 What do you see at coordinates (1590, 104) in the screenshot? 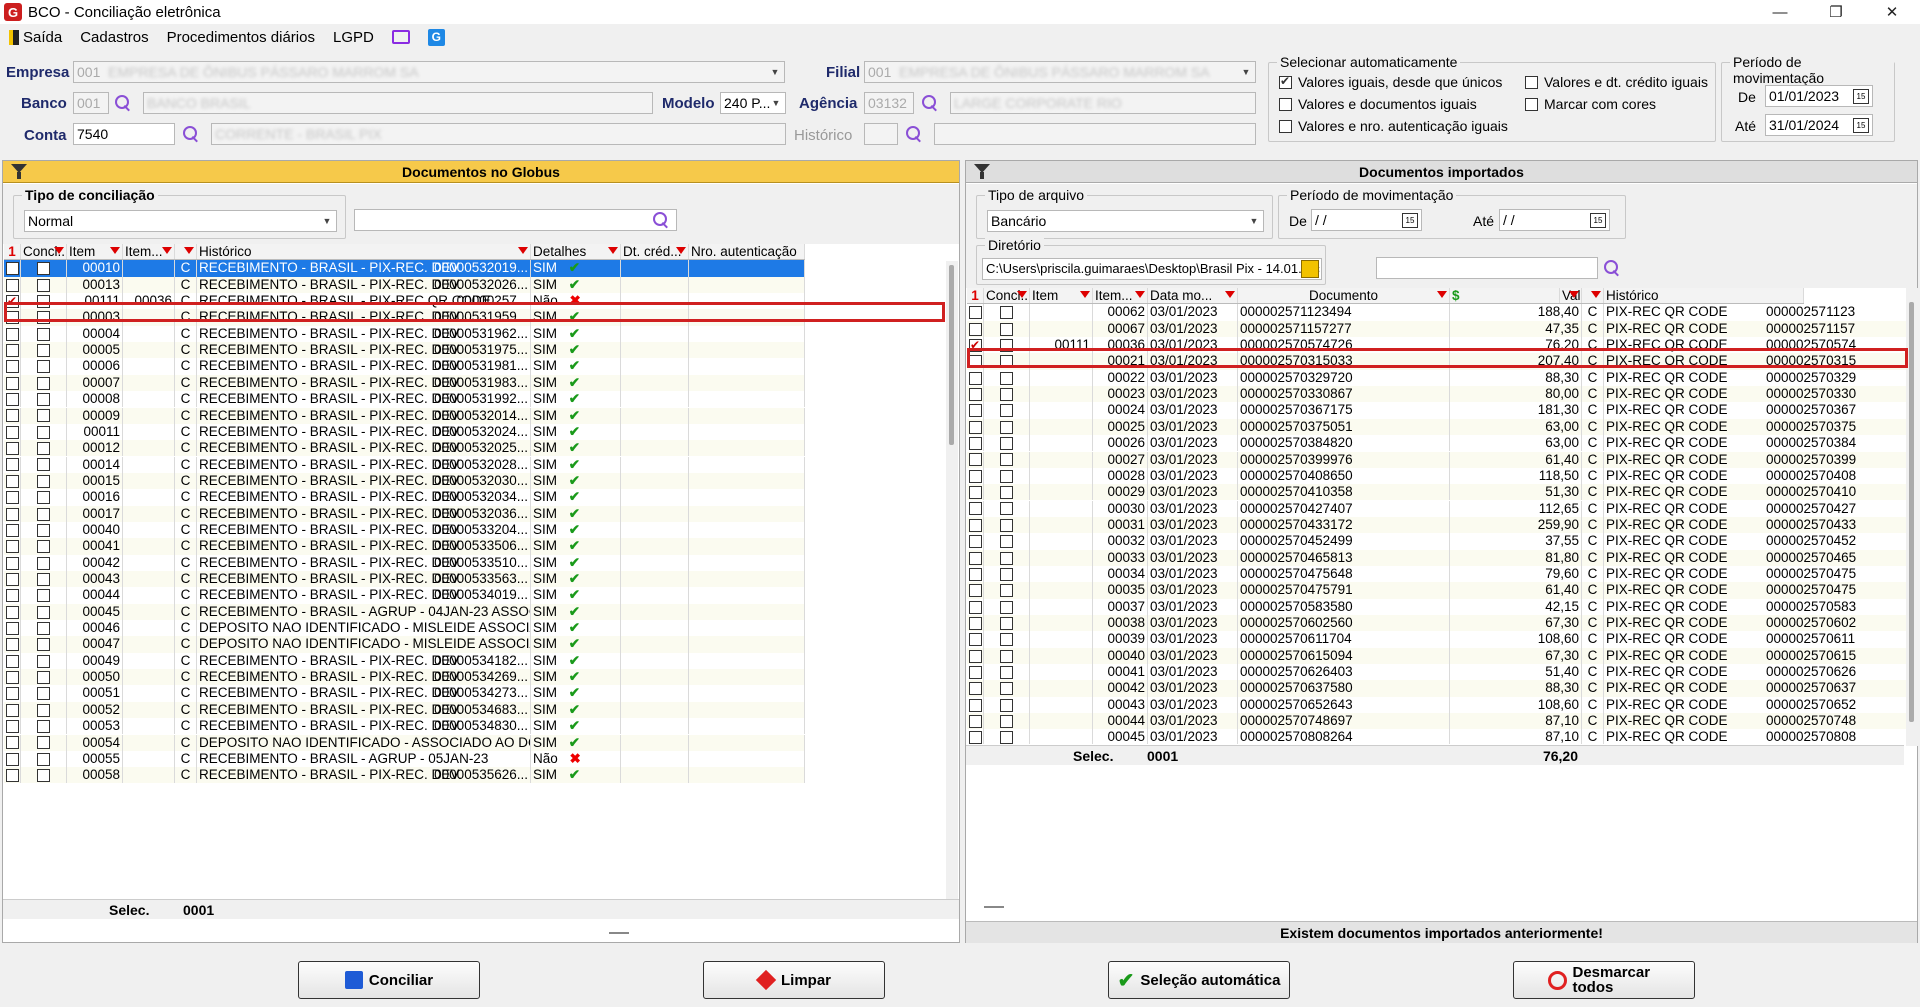
I see `opt-marcar-cores: Marcar com cores` at bounding box center [1590, 104].